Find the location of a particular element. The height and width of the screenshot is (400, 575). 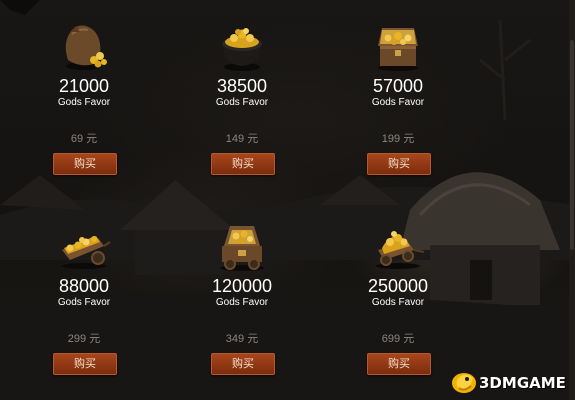

scrollbar is located at coordinates (572, 200).